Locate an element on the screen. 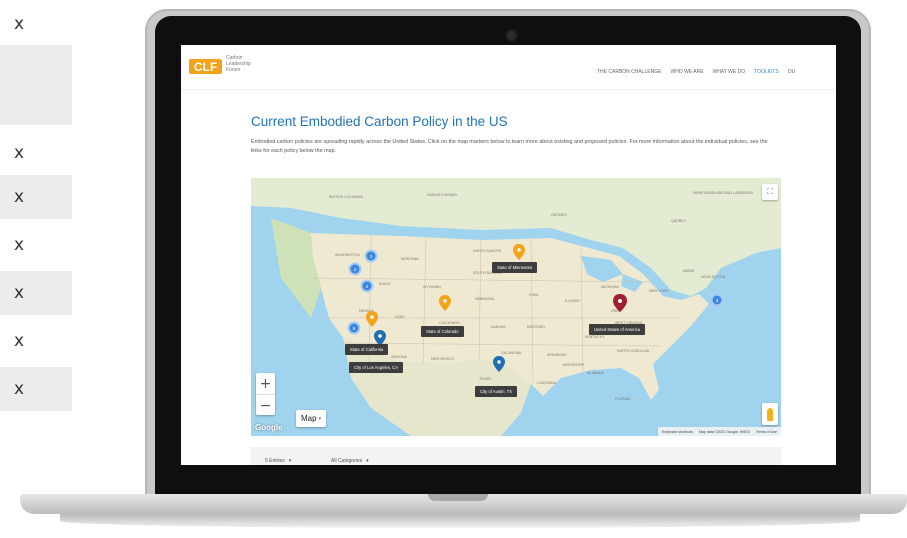 The width and height of the screenshot is (907, 538). logo-mark: CLF is located at coordinates (205, 66).